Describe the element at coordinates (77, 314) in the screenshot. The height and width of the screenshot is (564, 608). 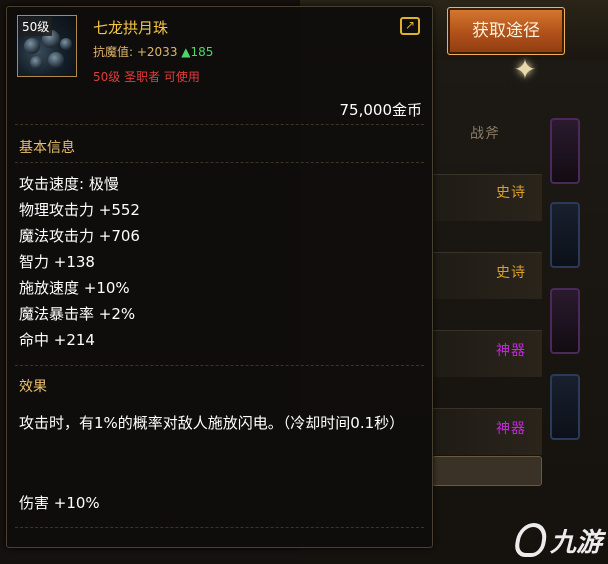
I see `attribute-line: 魔法暴击率 +2%` at that location.